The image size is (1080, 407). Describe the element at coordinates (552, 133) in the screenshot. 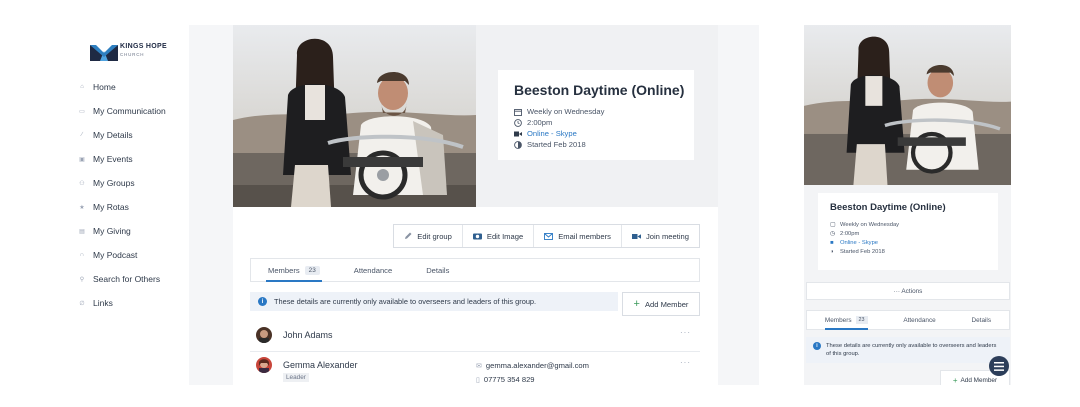

I see `group-location-link: Online - Skype` at that location.